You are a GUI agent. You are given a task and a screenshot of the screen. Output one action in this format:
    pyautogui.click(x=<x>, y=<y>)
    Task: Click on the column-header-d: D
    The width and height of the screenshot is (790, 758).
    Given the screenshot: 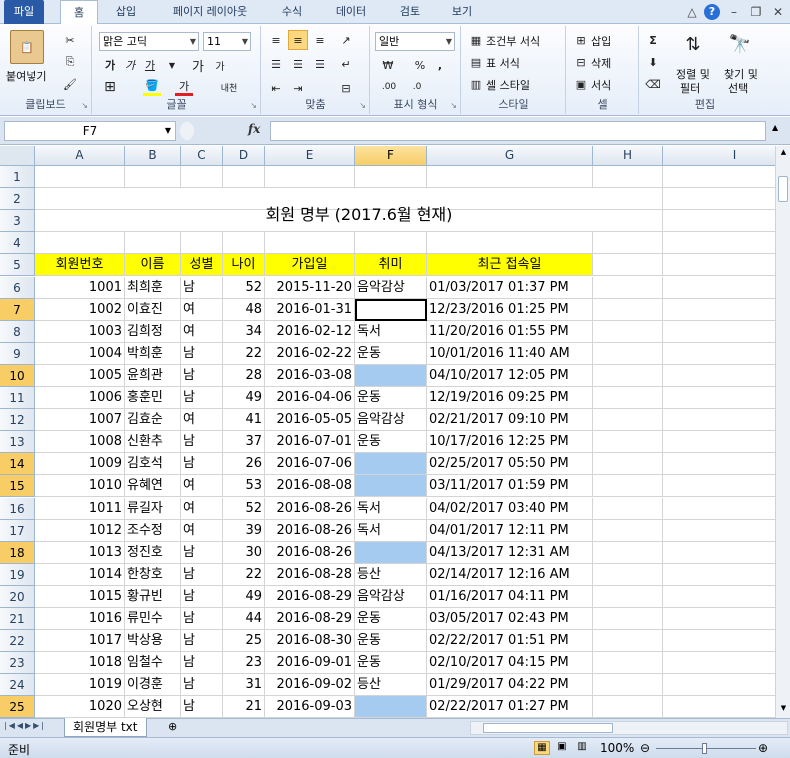 What is the action you would take?
    pyautogui.click(x=244, y=156)
    